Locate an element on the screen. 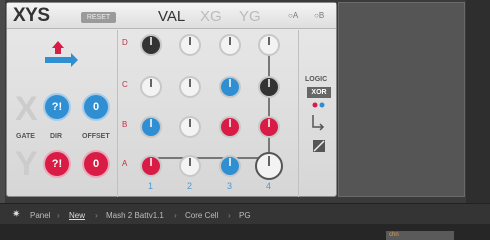 This screenshot has width=490, height=240. dir-label: DIR is located at coordinates (56, 136).